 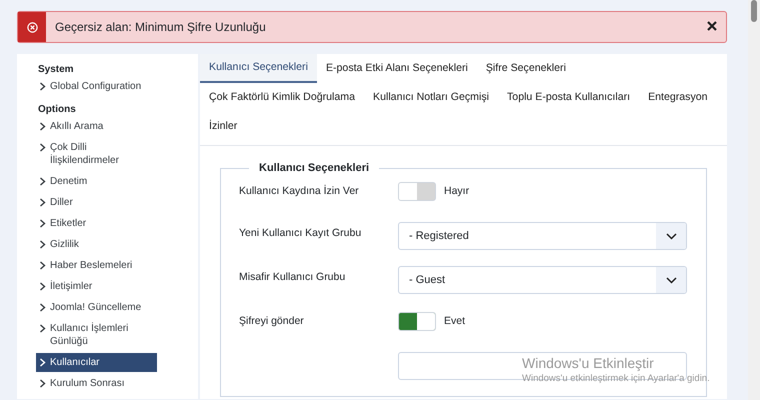 I want to click on sidebar-item: Joomla! Güncelleme, so click(x=97, y=307).